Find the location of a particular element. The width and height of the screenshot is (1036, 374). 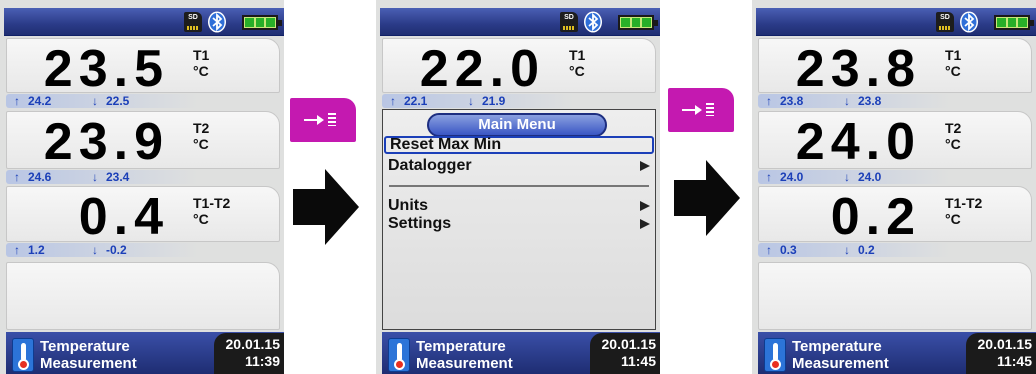

minmax-row: ↑ 0.3 ↓ 0.2 is located at coordinates (895, 250).